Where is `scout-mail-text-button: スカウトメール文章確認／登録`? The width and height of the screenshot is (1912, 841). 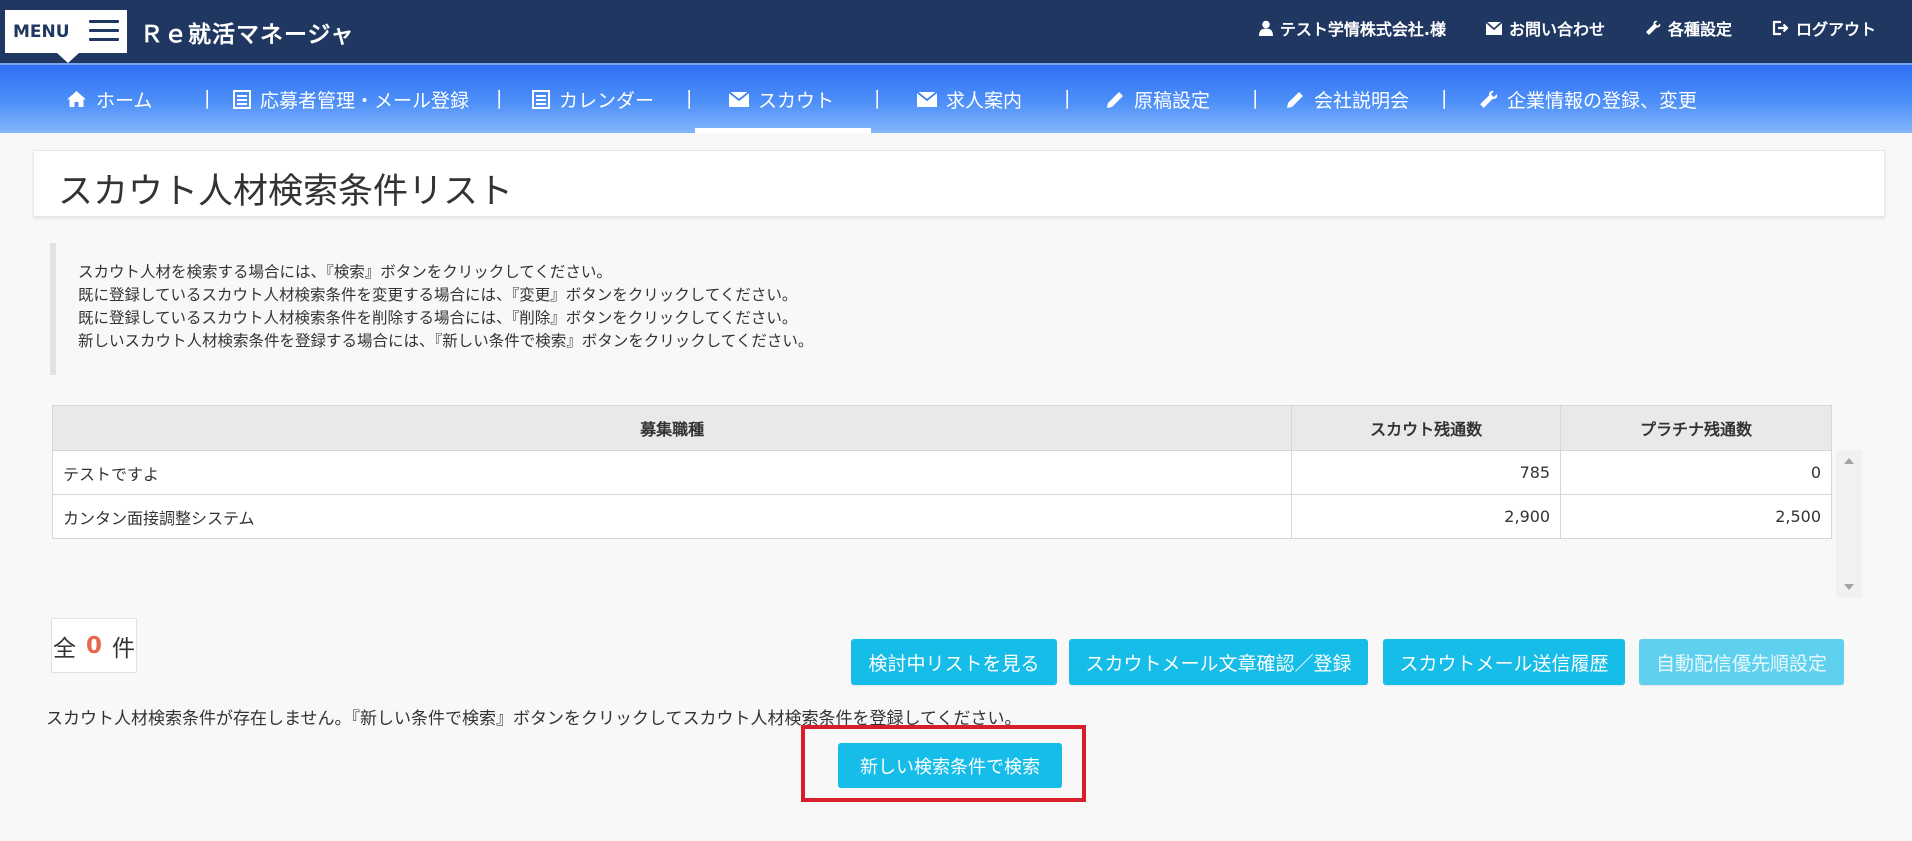 scout-mail-text-button: スカウトメール文章確認／登録 is located at coordinates (1218, 662).